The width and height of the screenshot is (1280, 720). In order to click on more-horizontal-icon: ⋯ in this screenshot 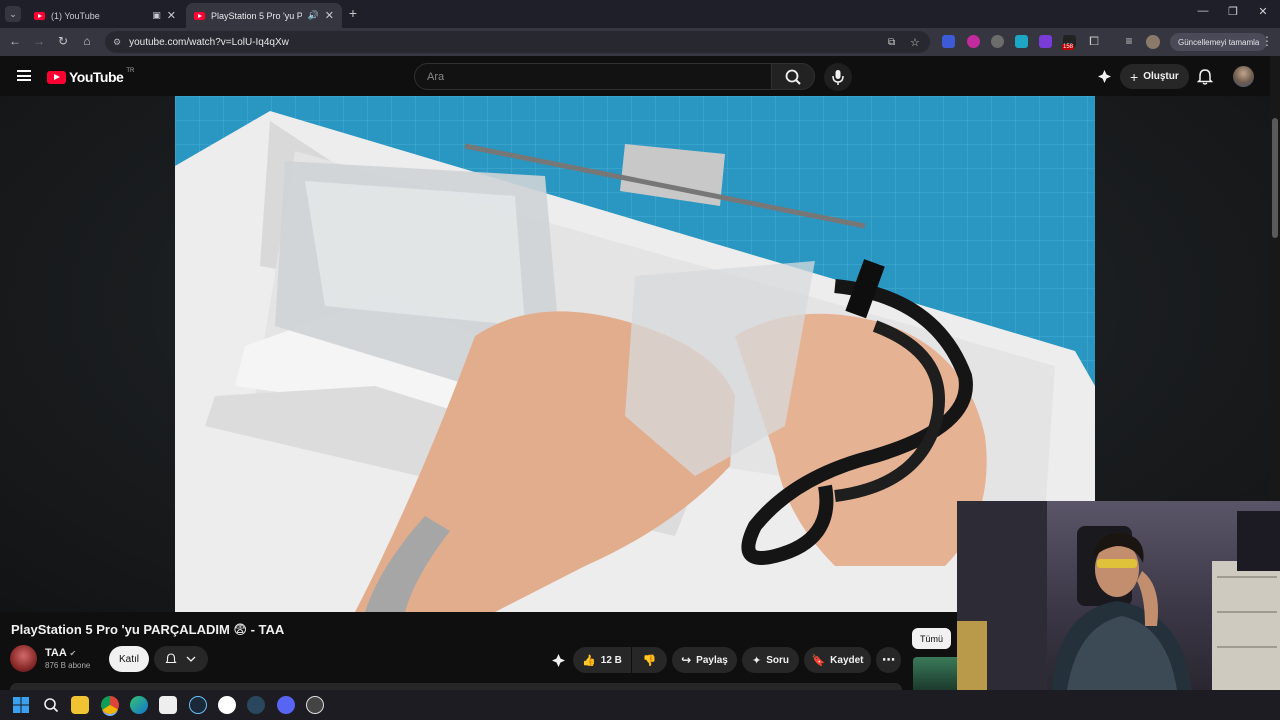, I will do `click(888, 659)`.